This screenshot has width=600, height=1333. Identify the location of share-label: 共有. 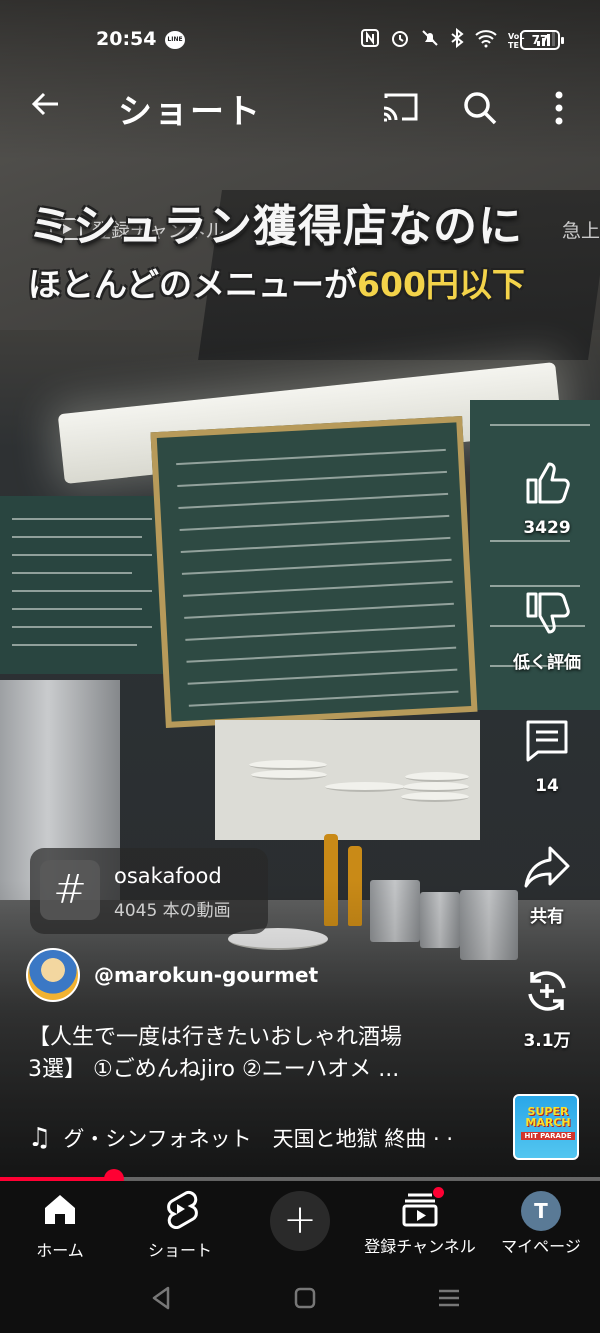
(547, 917).